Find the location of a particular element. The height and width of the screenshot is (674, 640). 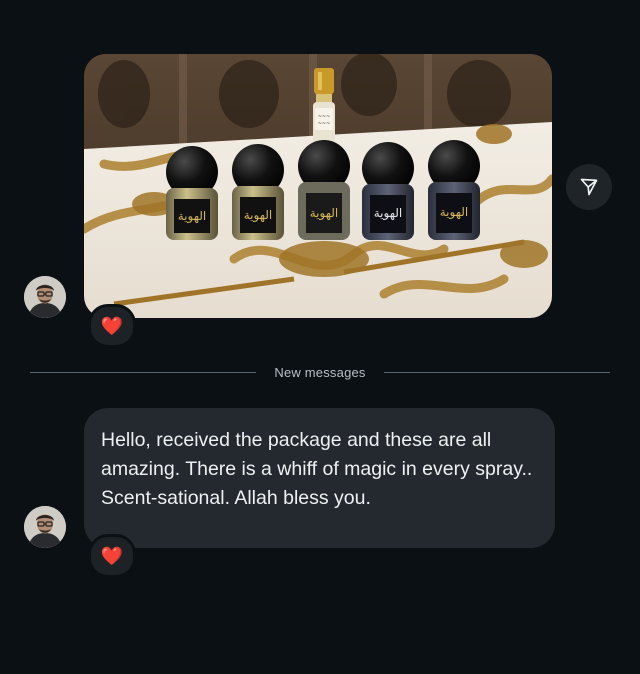

photo-heart-reaction: ❤️ is located at coordinates (112, 326).